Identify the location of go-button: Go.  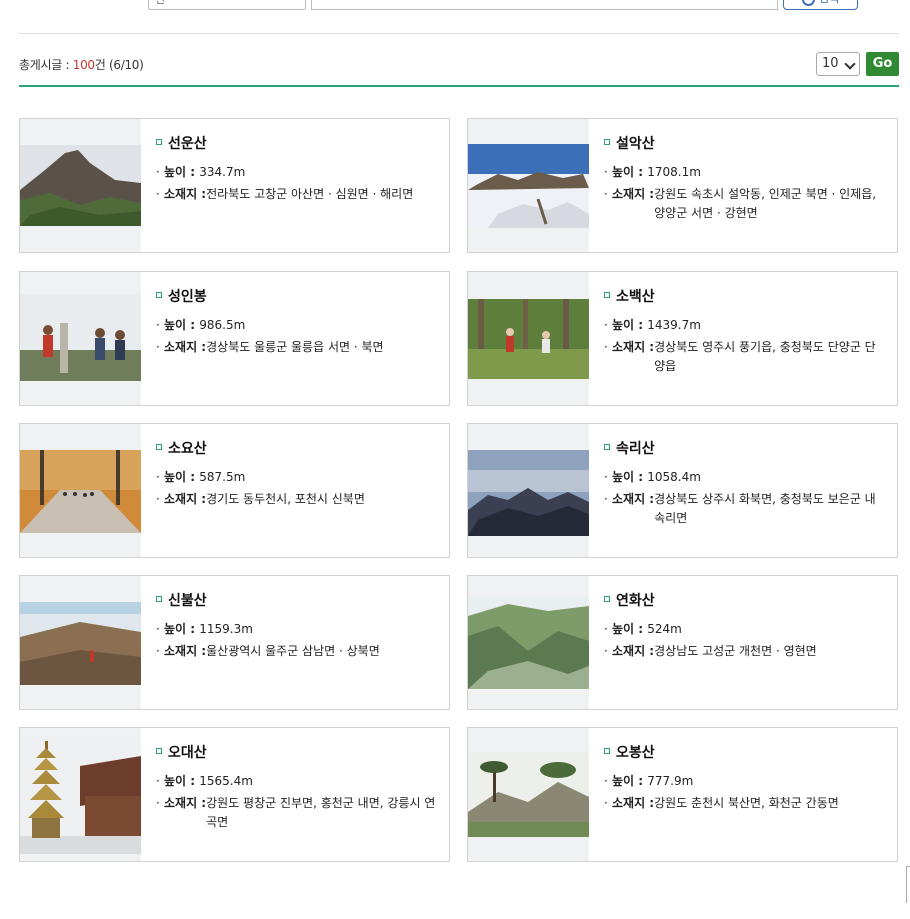
(882, 64).